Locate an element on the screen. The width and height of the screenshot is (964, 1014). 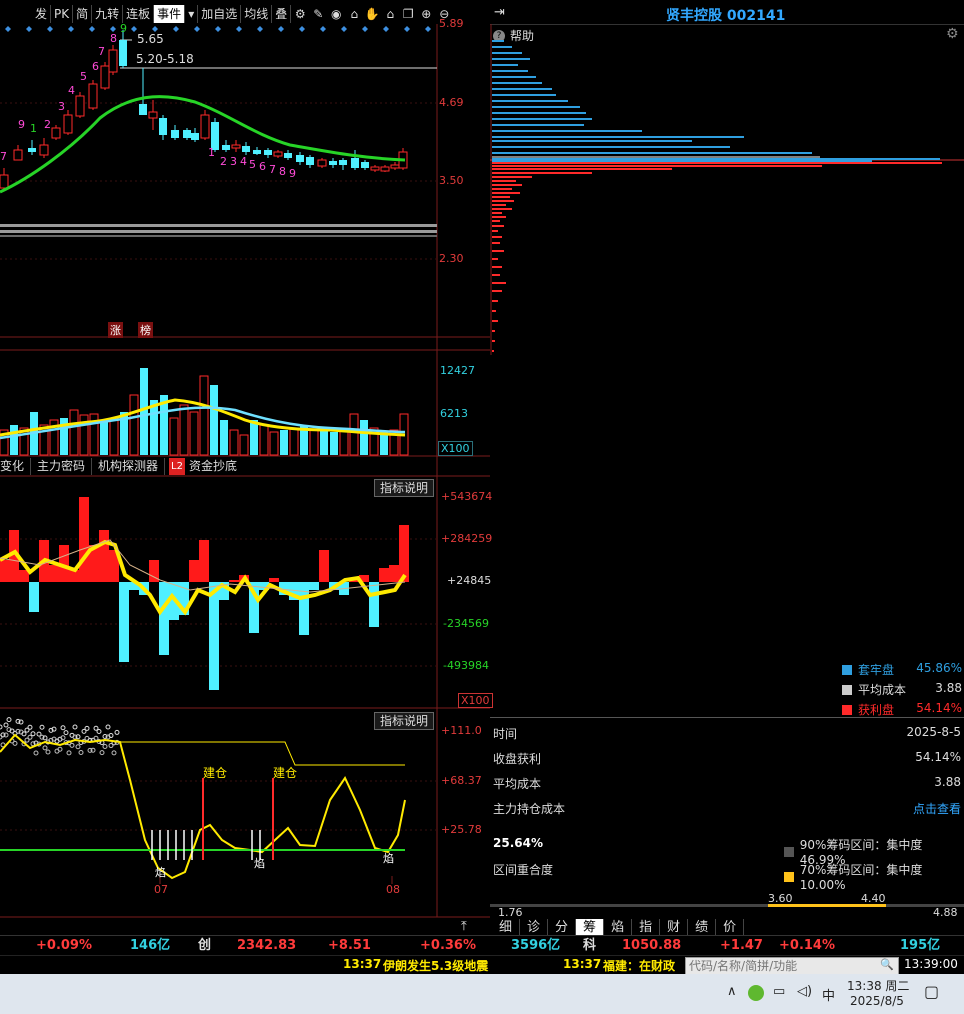
right-tab: 筹 is located at coordinates (590, 927).